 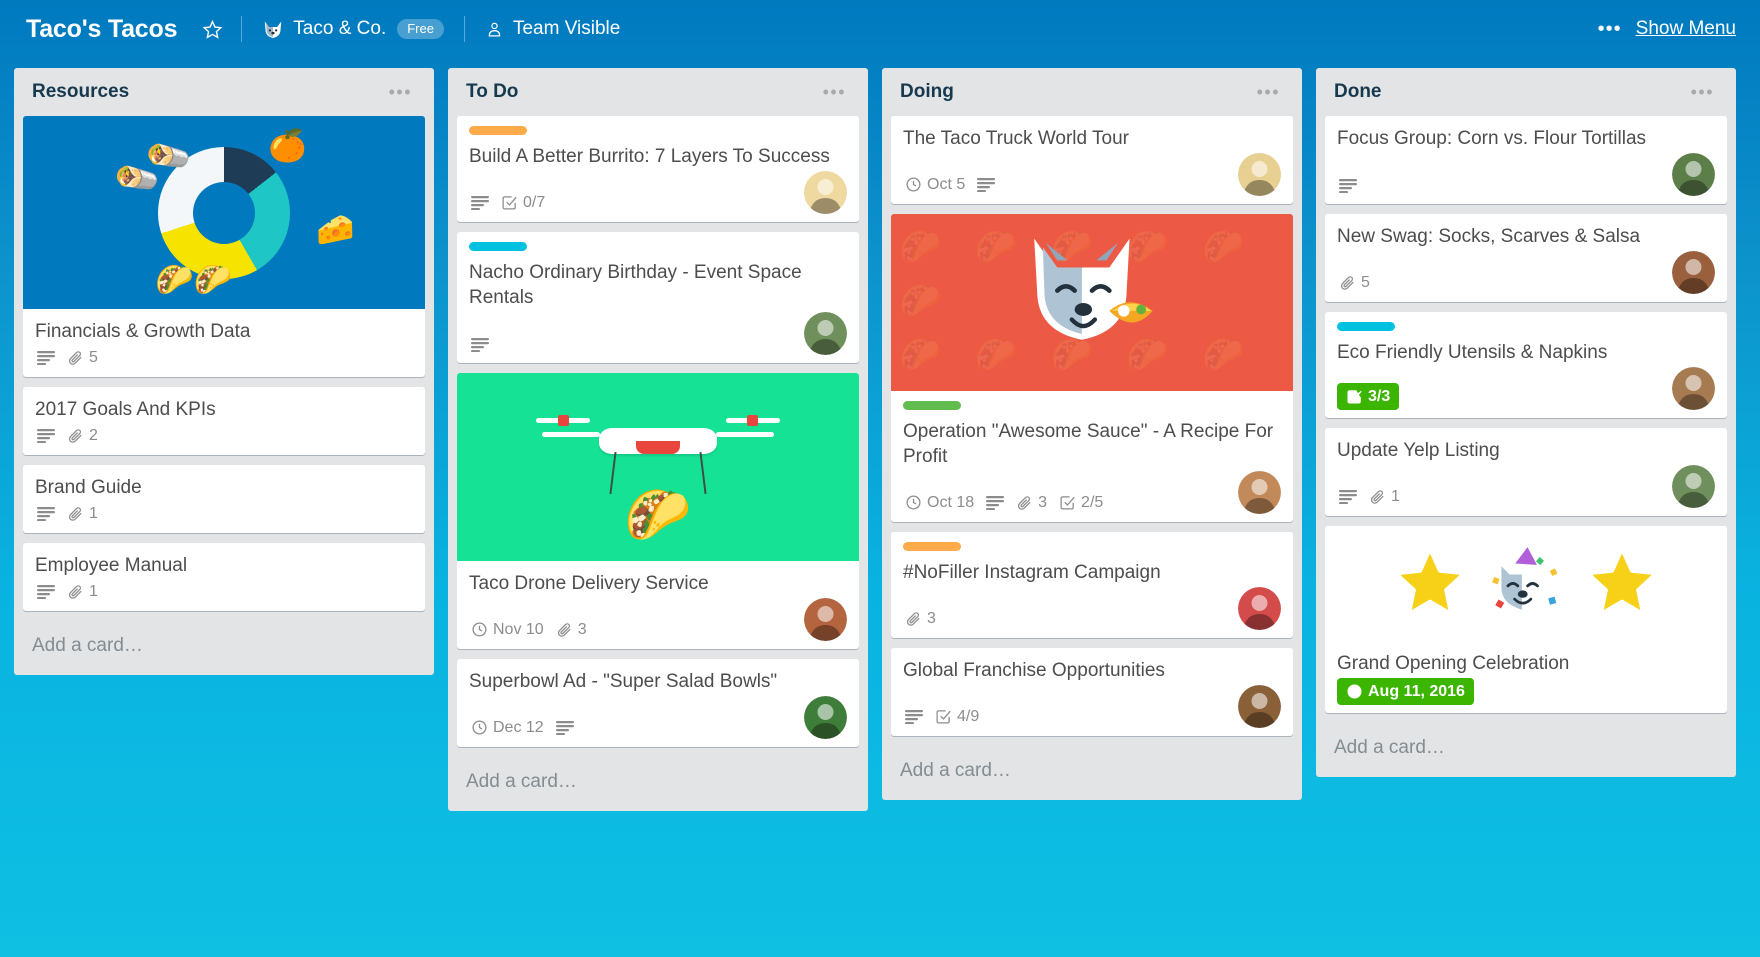 I want to click on list-title: To Do, so click(x=641, y=92).